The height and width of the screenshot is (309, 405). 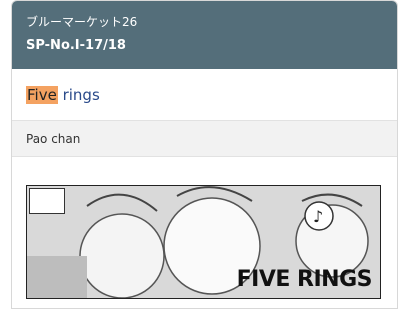 I want to click on cover-logo-text: FIVE RINGS, so click(x=304, y=279).